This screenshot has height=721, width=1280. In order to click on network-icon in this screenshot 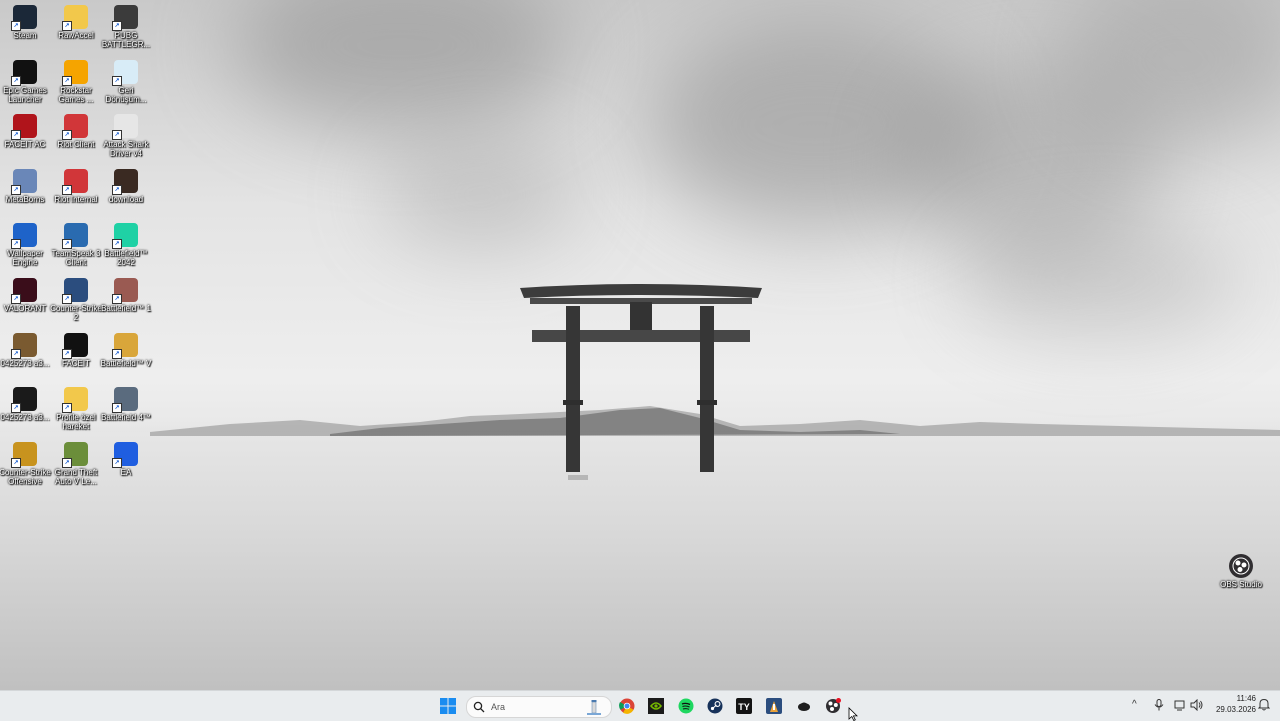, I will do `click(1180, 705)`.